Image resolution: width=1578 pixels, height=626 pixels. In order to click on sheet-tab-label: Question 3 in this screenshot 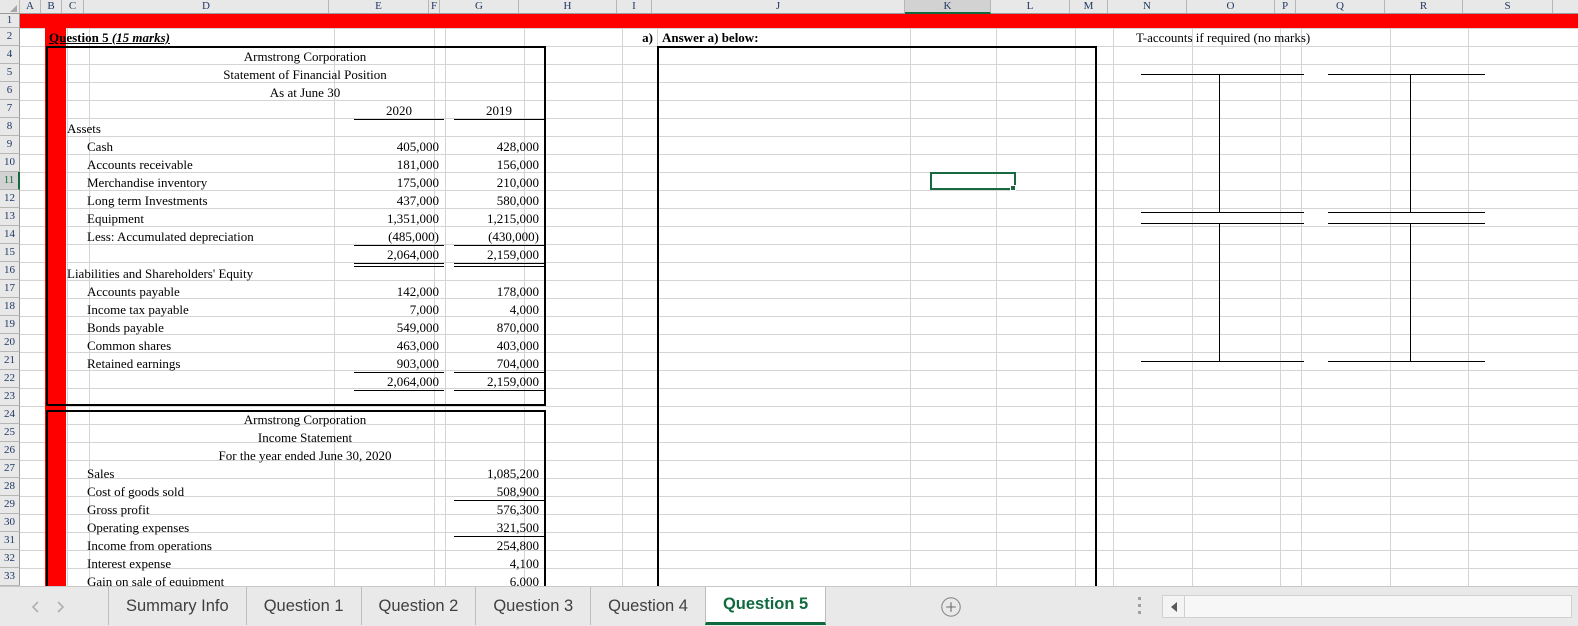, I will do `click(533, 605)`.